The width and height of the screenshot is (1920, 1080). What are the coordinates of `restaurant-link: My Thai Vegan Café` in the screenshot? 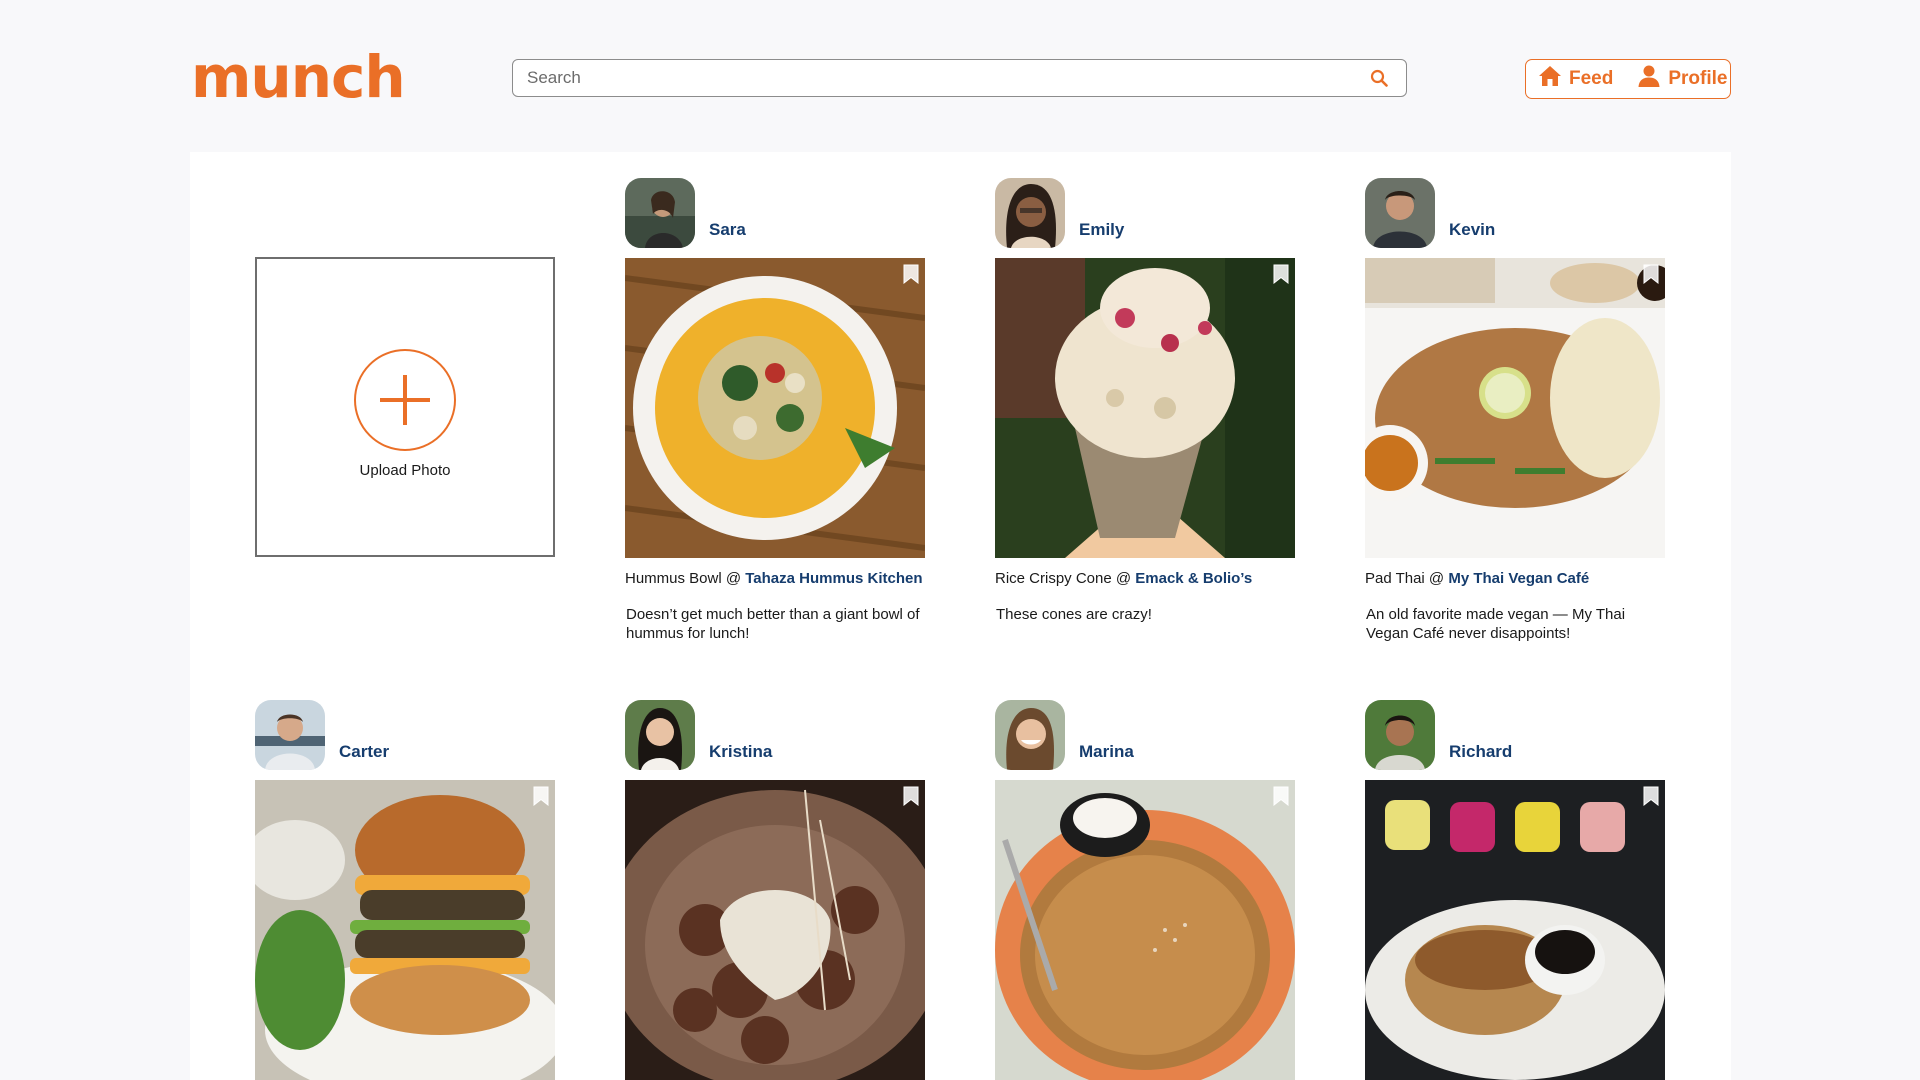 It's located at (1518, 578).